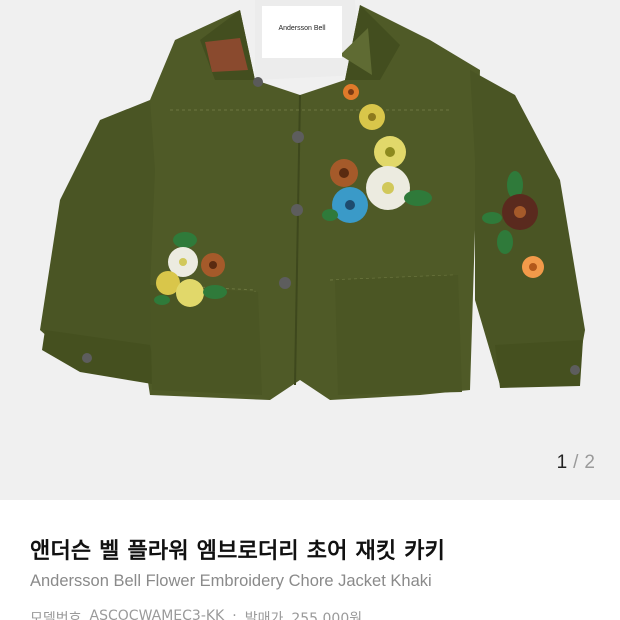 Image resolution: width=620 pixels, height=620 pixels. Describe the element at coordinates (264, 615) in the screenshot. I see `release-price-label: 발매가` at that location.